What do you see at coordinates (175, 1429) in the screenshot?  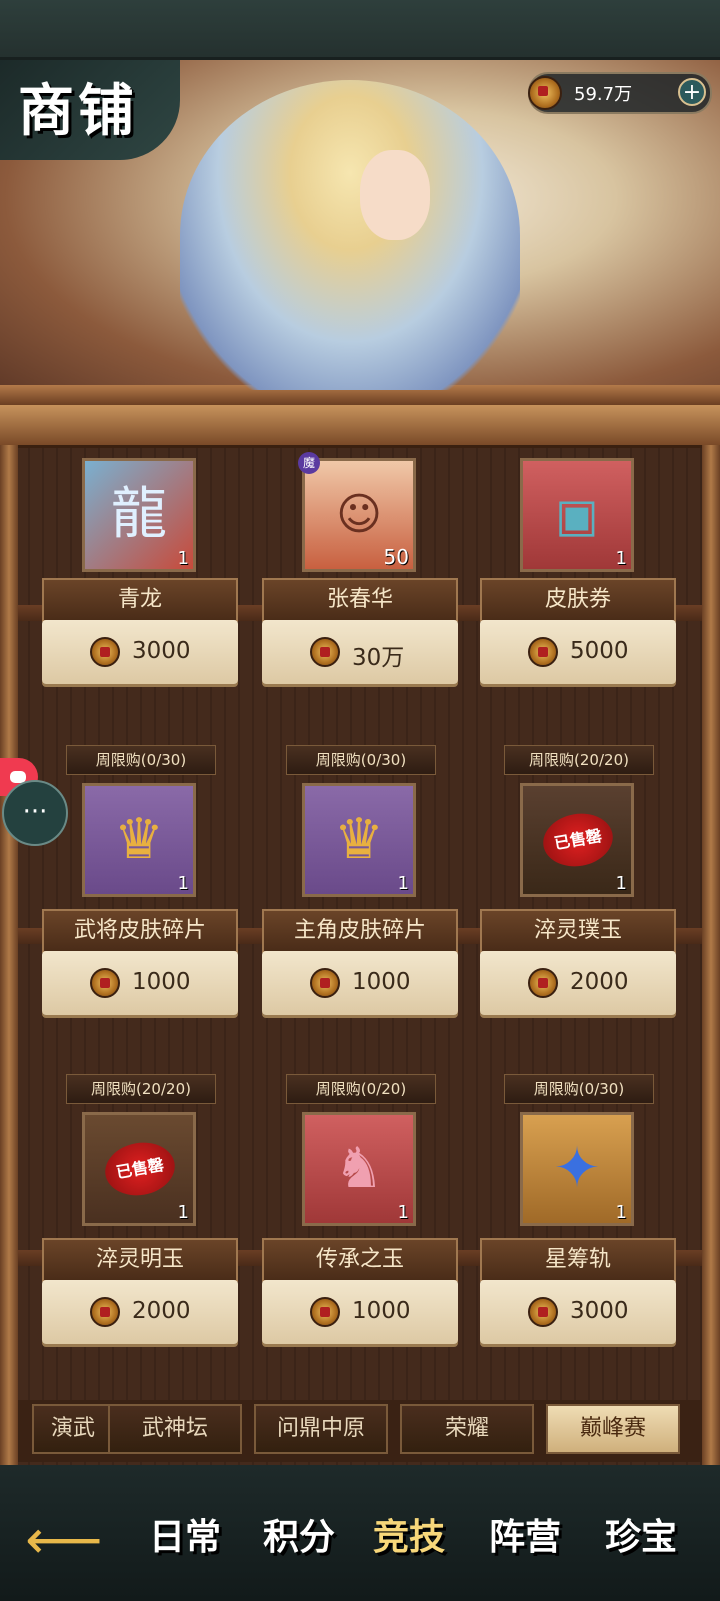 I see `tab-wushentan: 武神坛` at bounding box center [175, 1429].